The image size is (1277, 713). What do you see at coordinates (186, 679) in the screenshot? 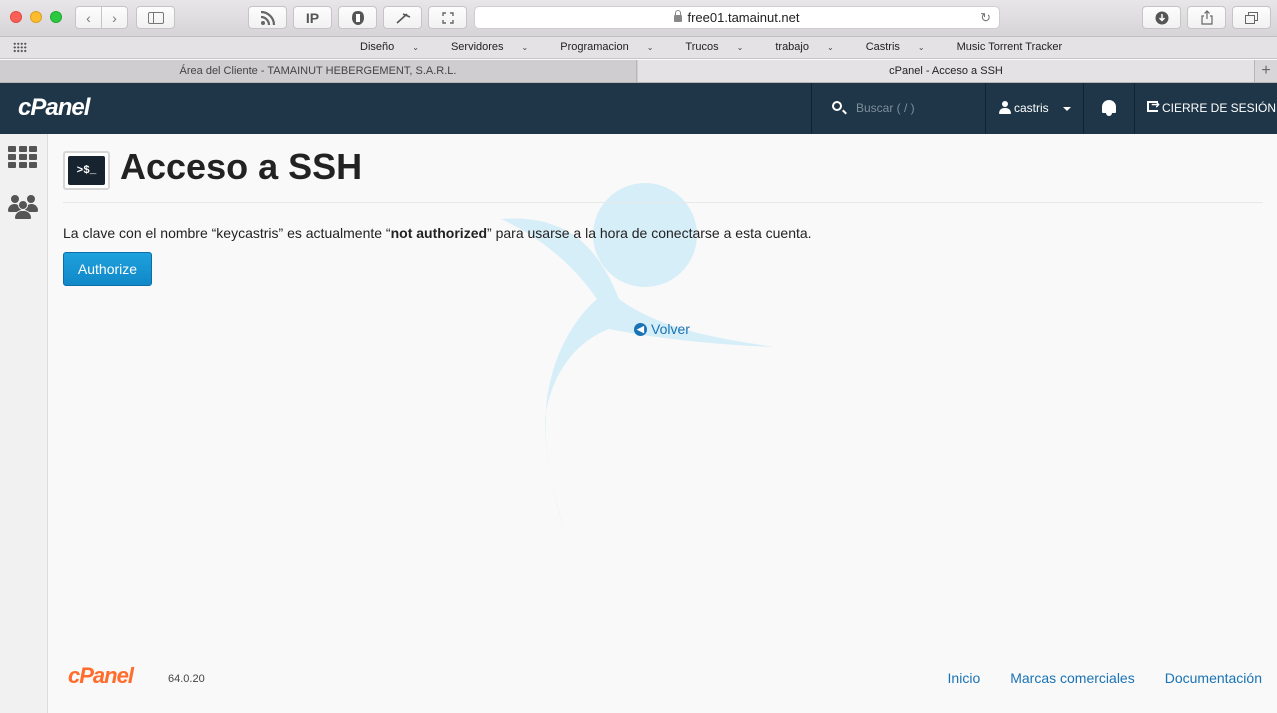
I see `version: 64.0.20` at bounding box center [186, 679].